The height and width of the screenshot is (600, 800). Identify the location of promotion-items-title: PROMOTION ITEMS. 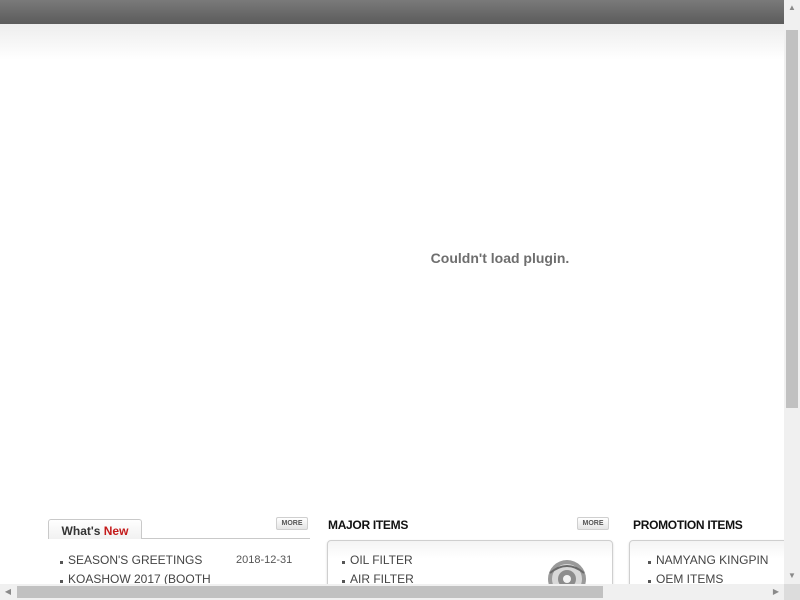
(688, 525).